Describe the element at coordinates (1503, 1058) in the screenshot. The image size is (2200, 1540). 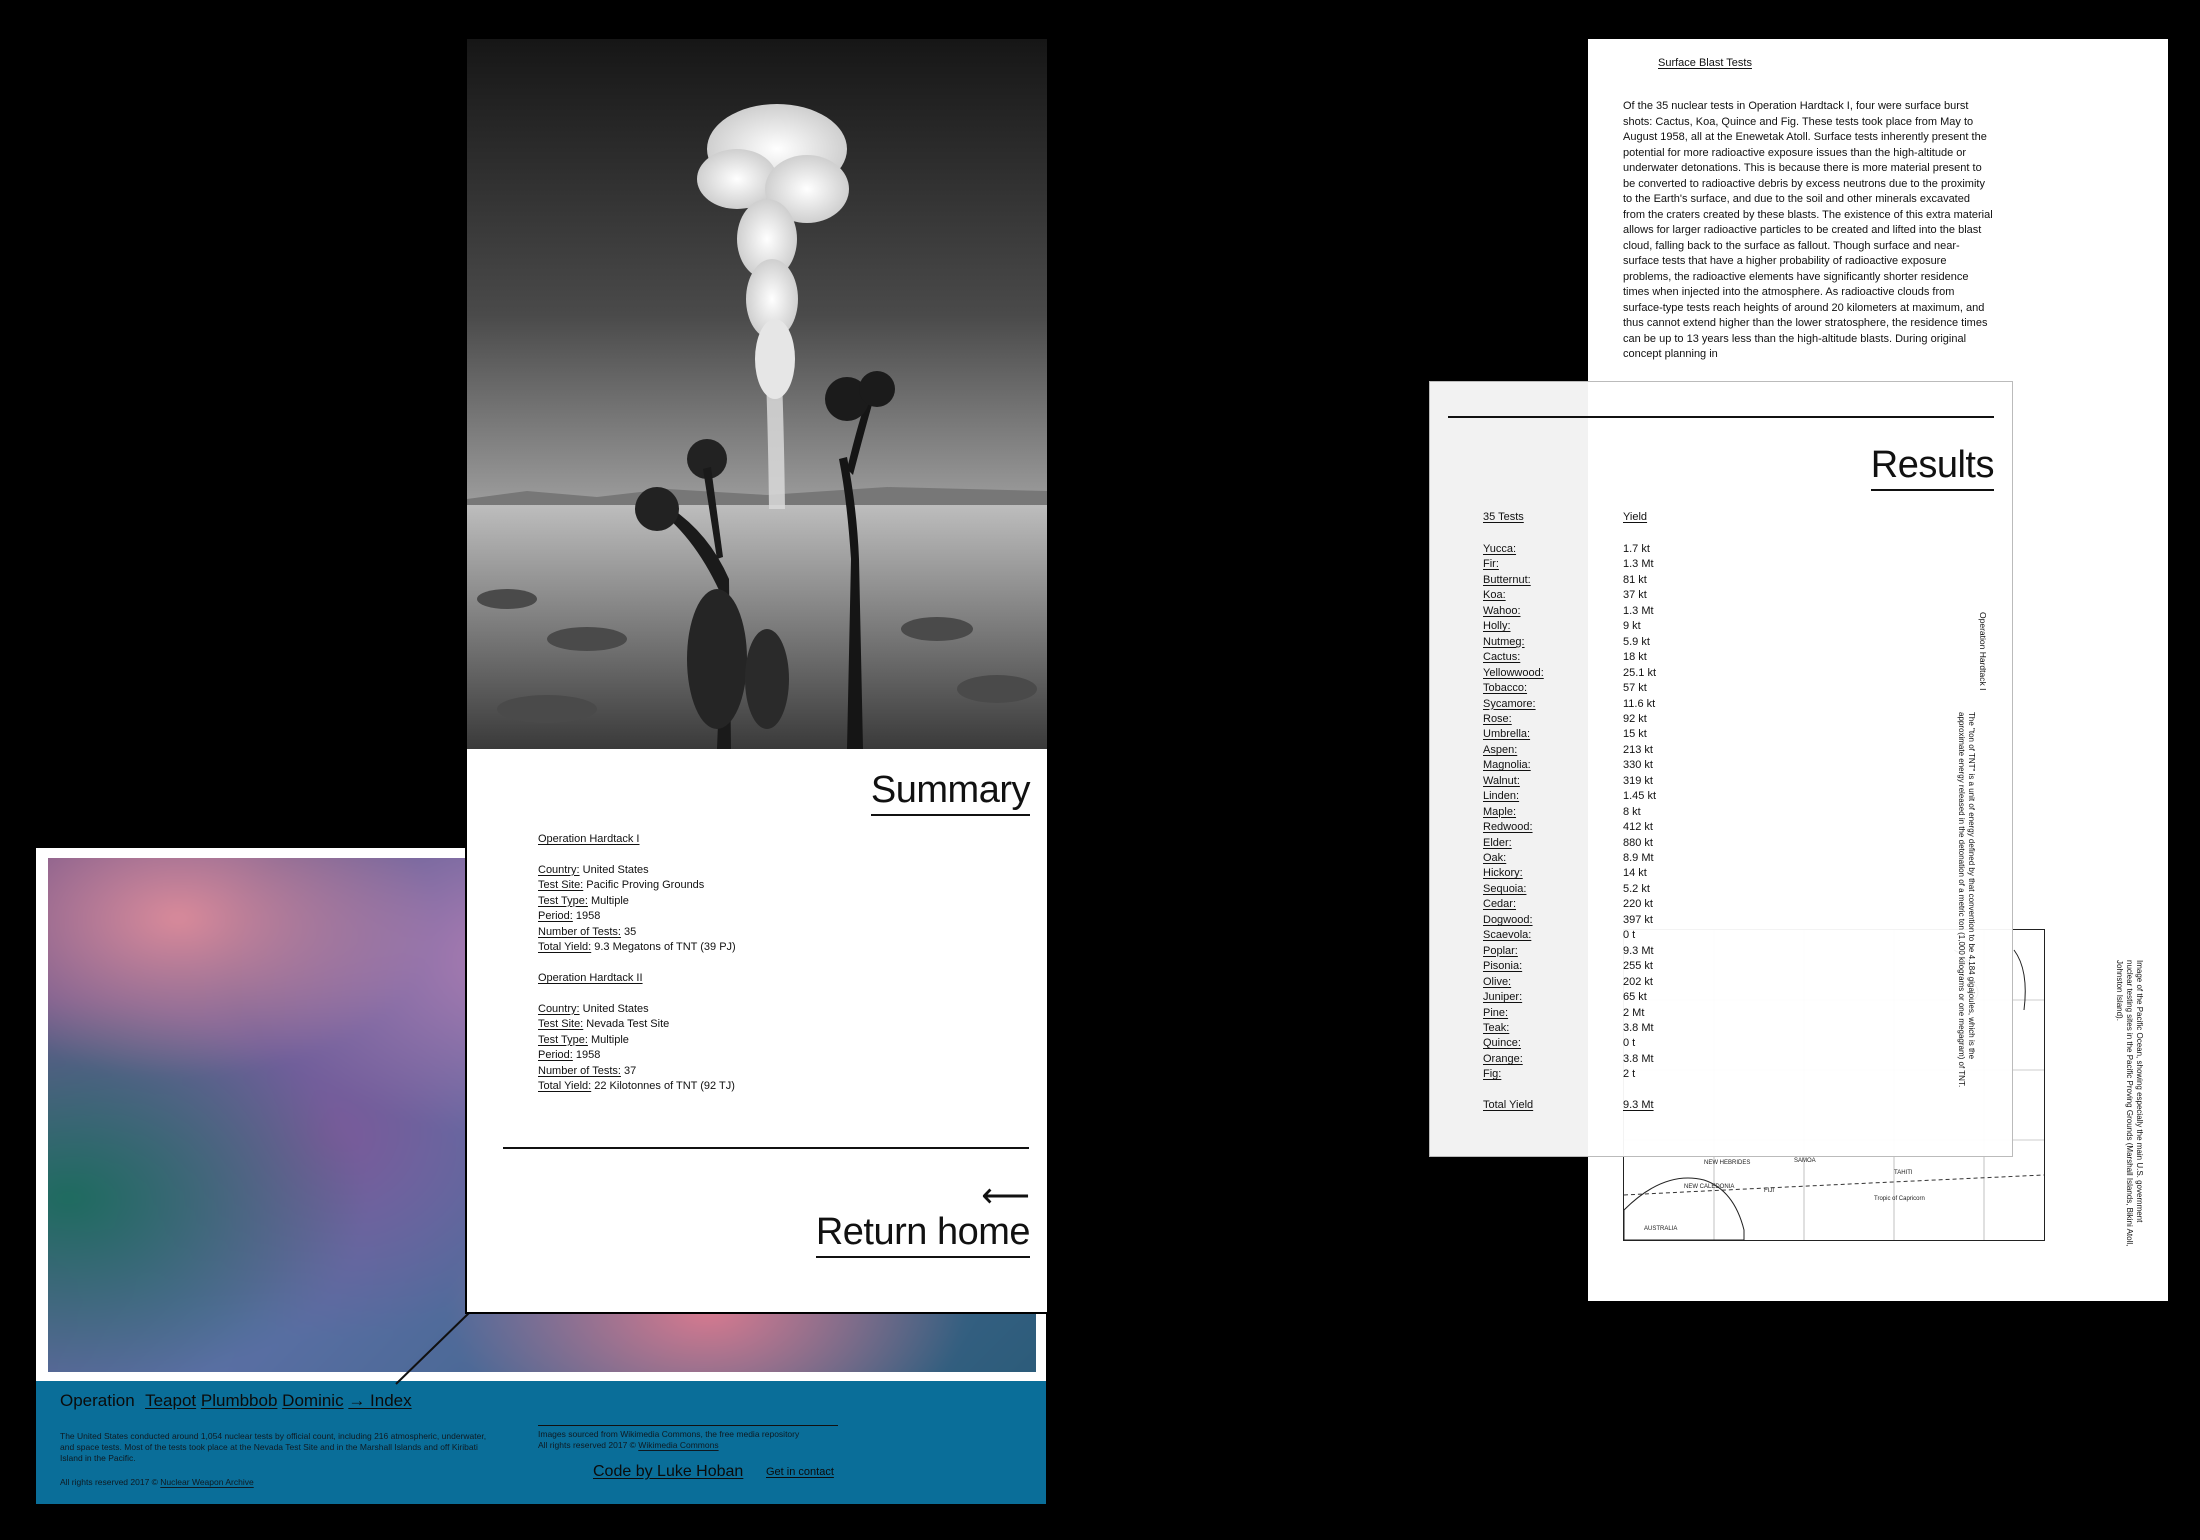
I see `test-name: Orange:` at that location.